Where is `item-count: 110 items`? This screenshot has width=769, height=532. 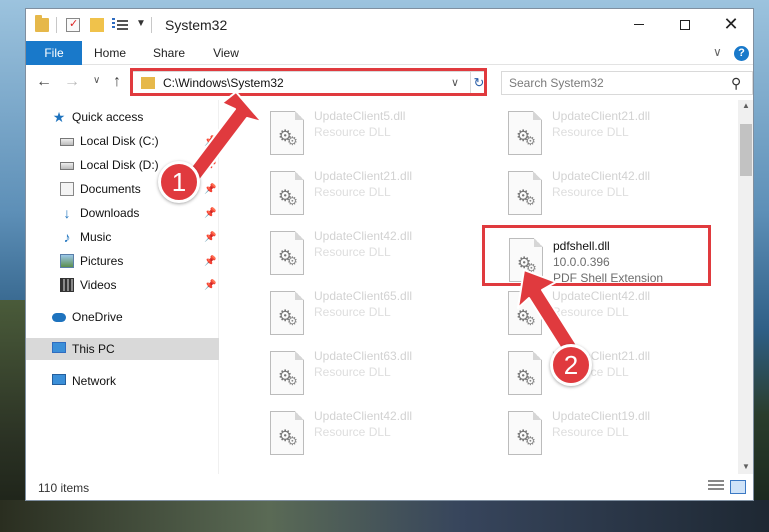 item-count: 110 items is located at coordinates (64, 488).